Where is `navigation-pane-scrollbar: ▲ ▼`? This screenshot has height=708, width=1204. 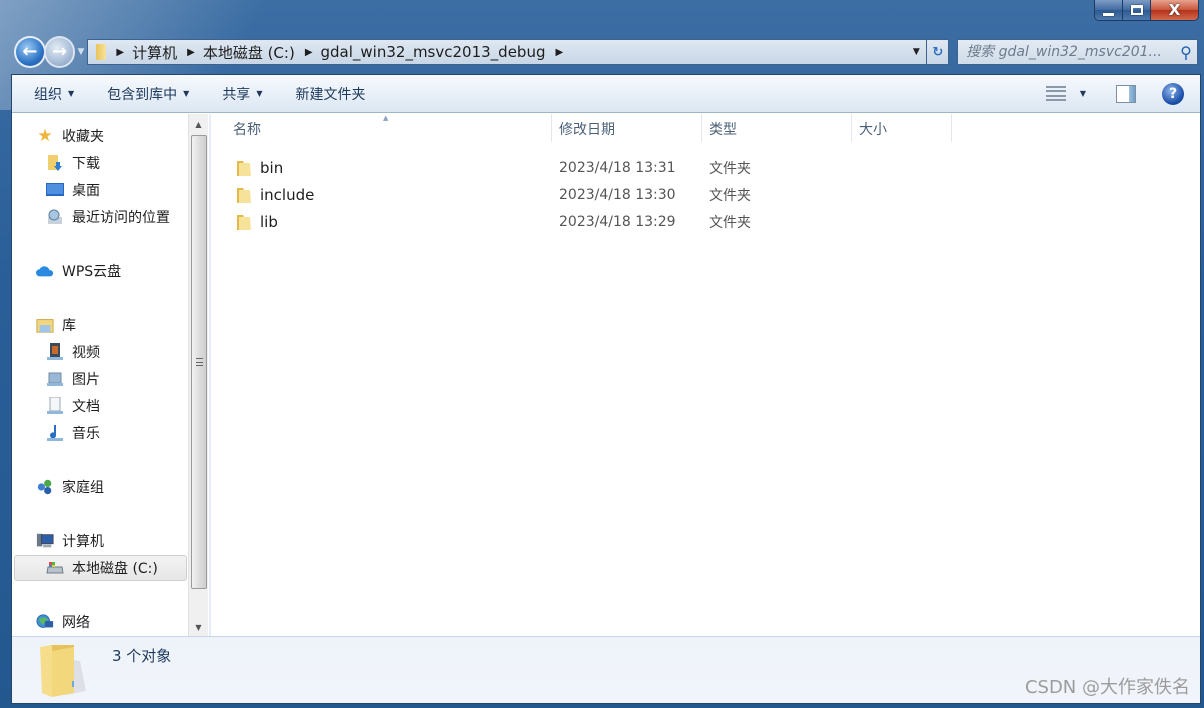
navigation-pane-scrollbar: ▲ ▼ is located at coordinates (198, 375).